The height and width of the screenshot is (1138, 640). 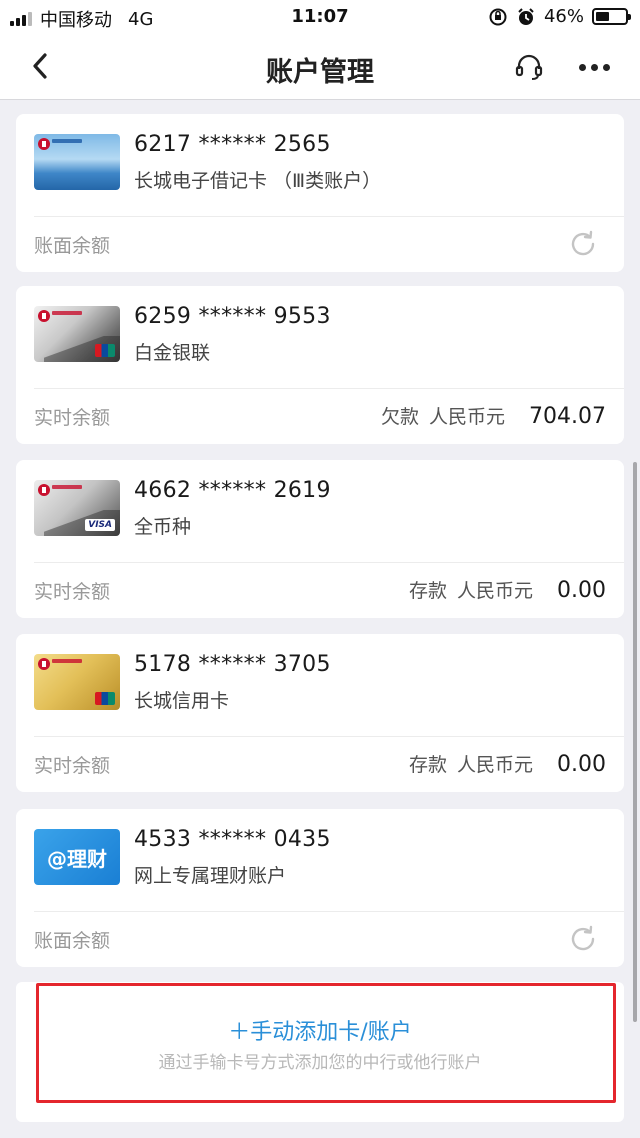 I want to click on chevron-left-icon, so click(x=40, y=66).